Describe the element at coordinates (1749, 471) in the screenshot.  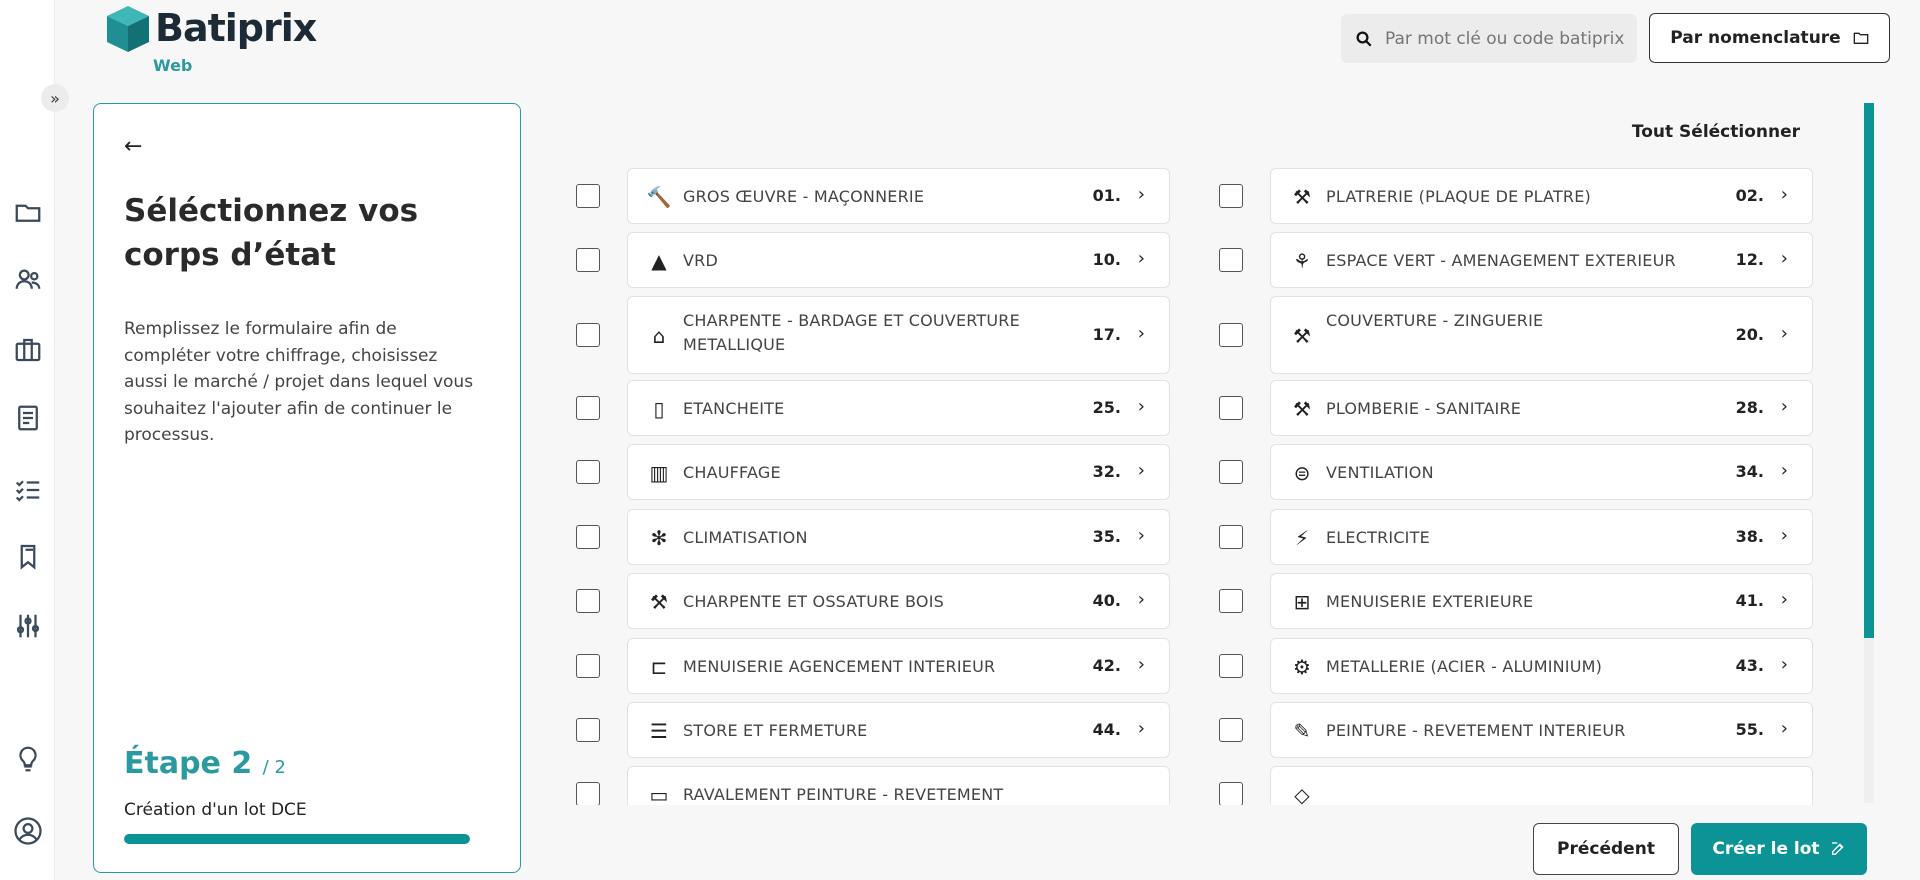
I see `trade-code: 34.` at that location.